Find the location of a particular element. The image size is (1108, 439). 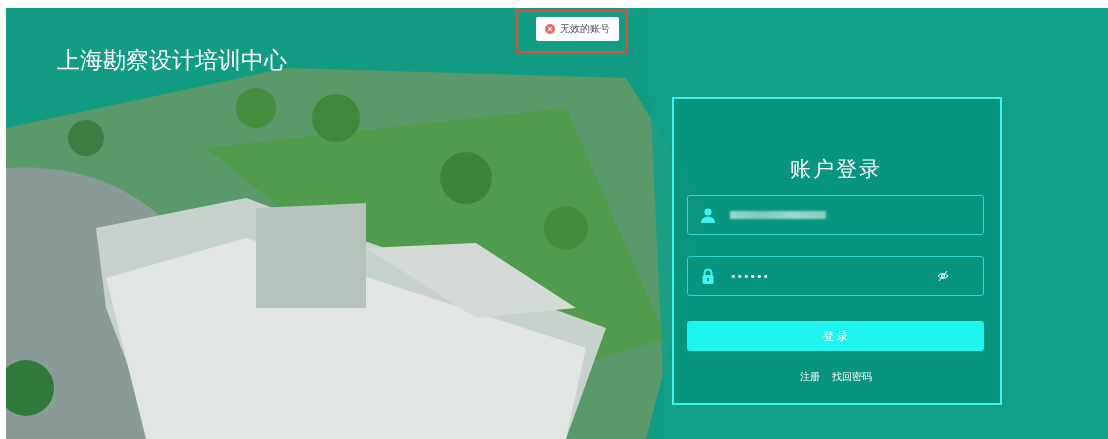

site-title: 上海勘察设计培训中心 is located at coordinates (172, 60).